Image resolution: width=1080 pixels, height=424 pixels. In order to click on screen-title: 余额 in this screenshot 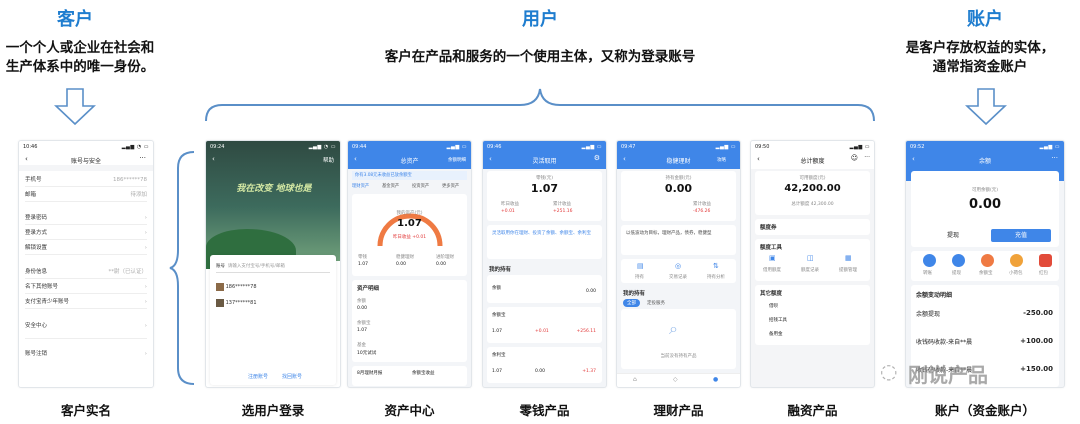, I will do `click(984, 161)`.